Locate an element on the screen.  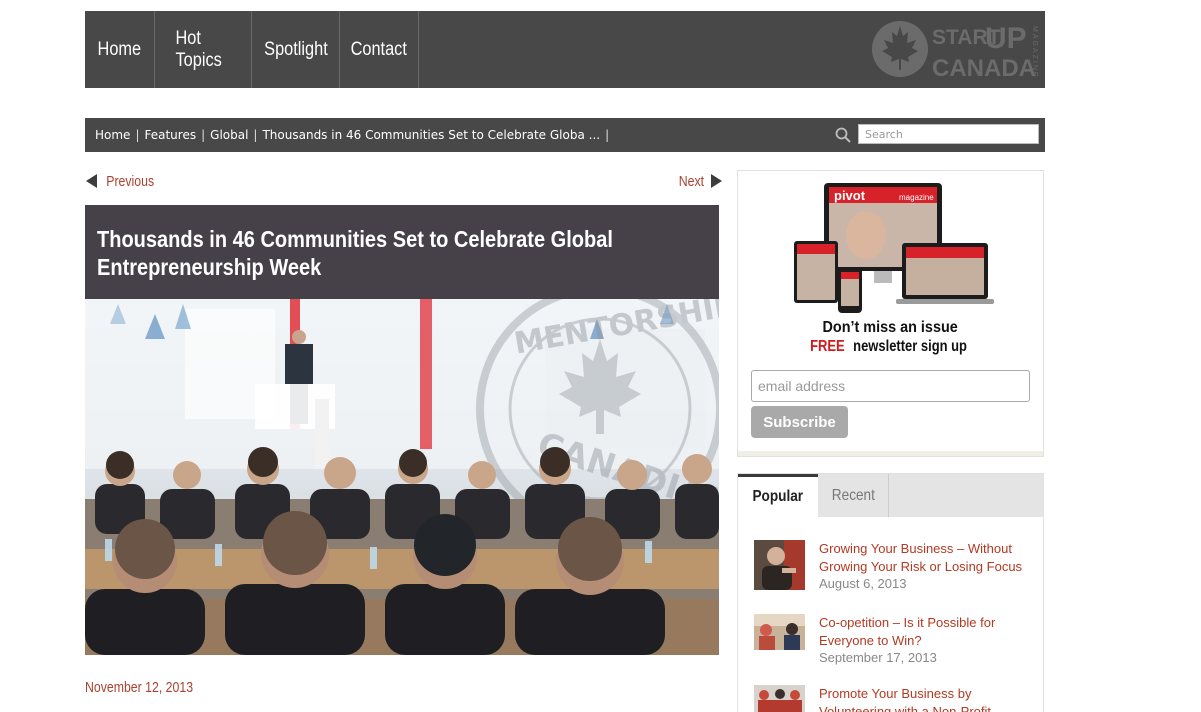
nav-spotlight-label: Spotlight is located at coordinates (295, 49).